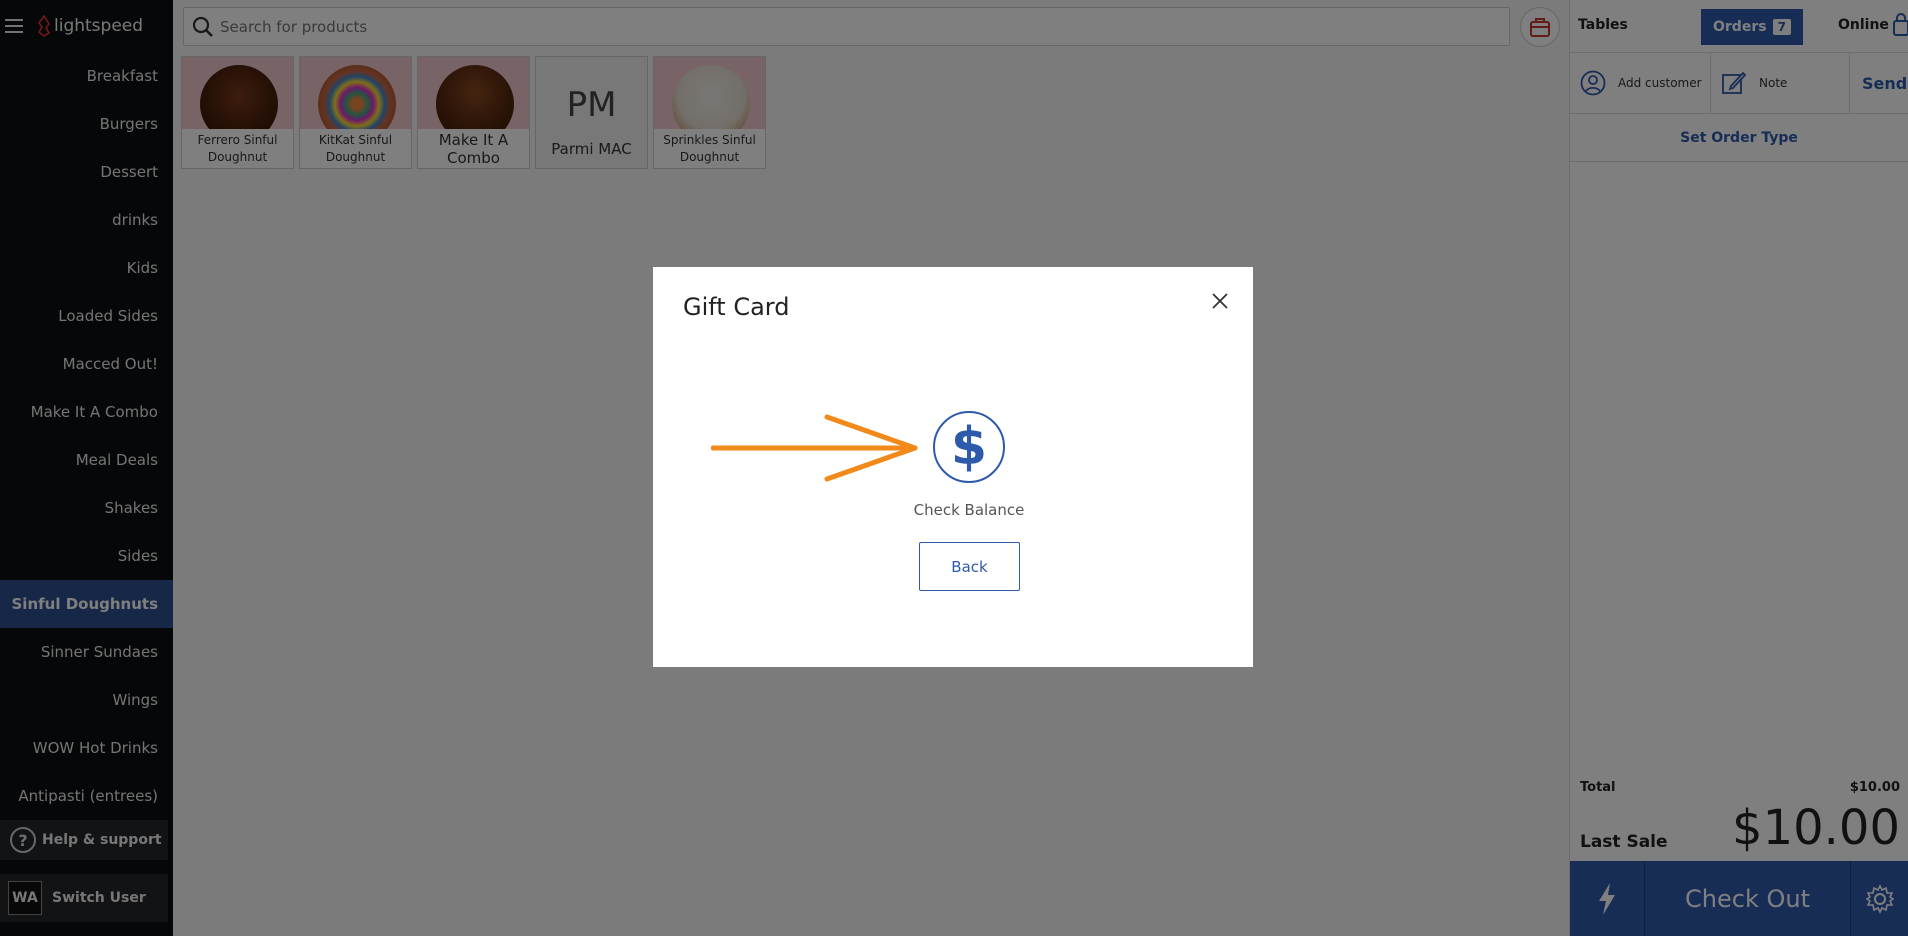  I want to click on check-balance-label: Check Balance, so click(969, 510).